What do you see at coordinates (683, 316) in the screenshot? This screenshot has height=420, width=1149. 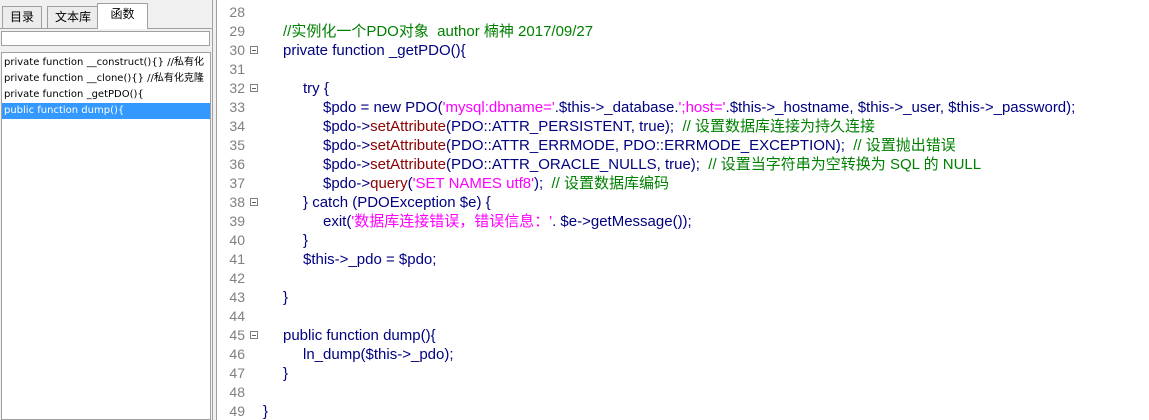 I see `code-line: 44` at bounding box center [683, 316].